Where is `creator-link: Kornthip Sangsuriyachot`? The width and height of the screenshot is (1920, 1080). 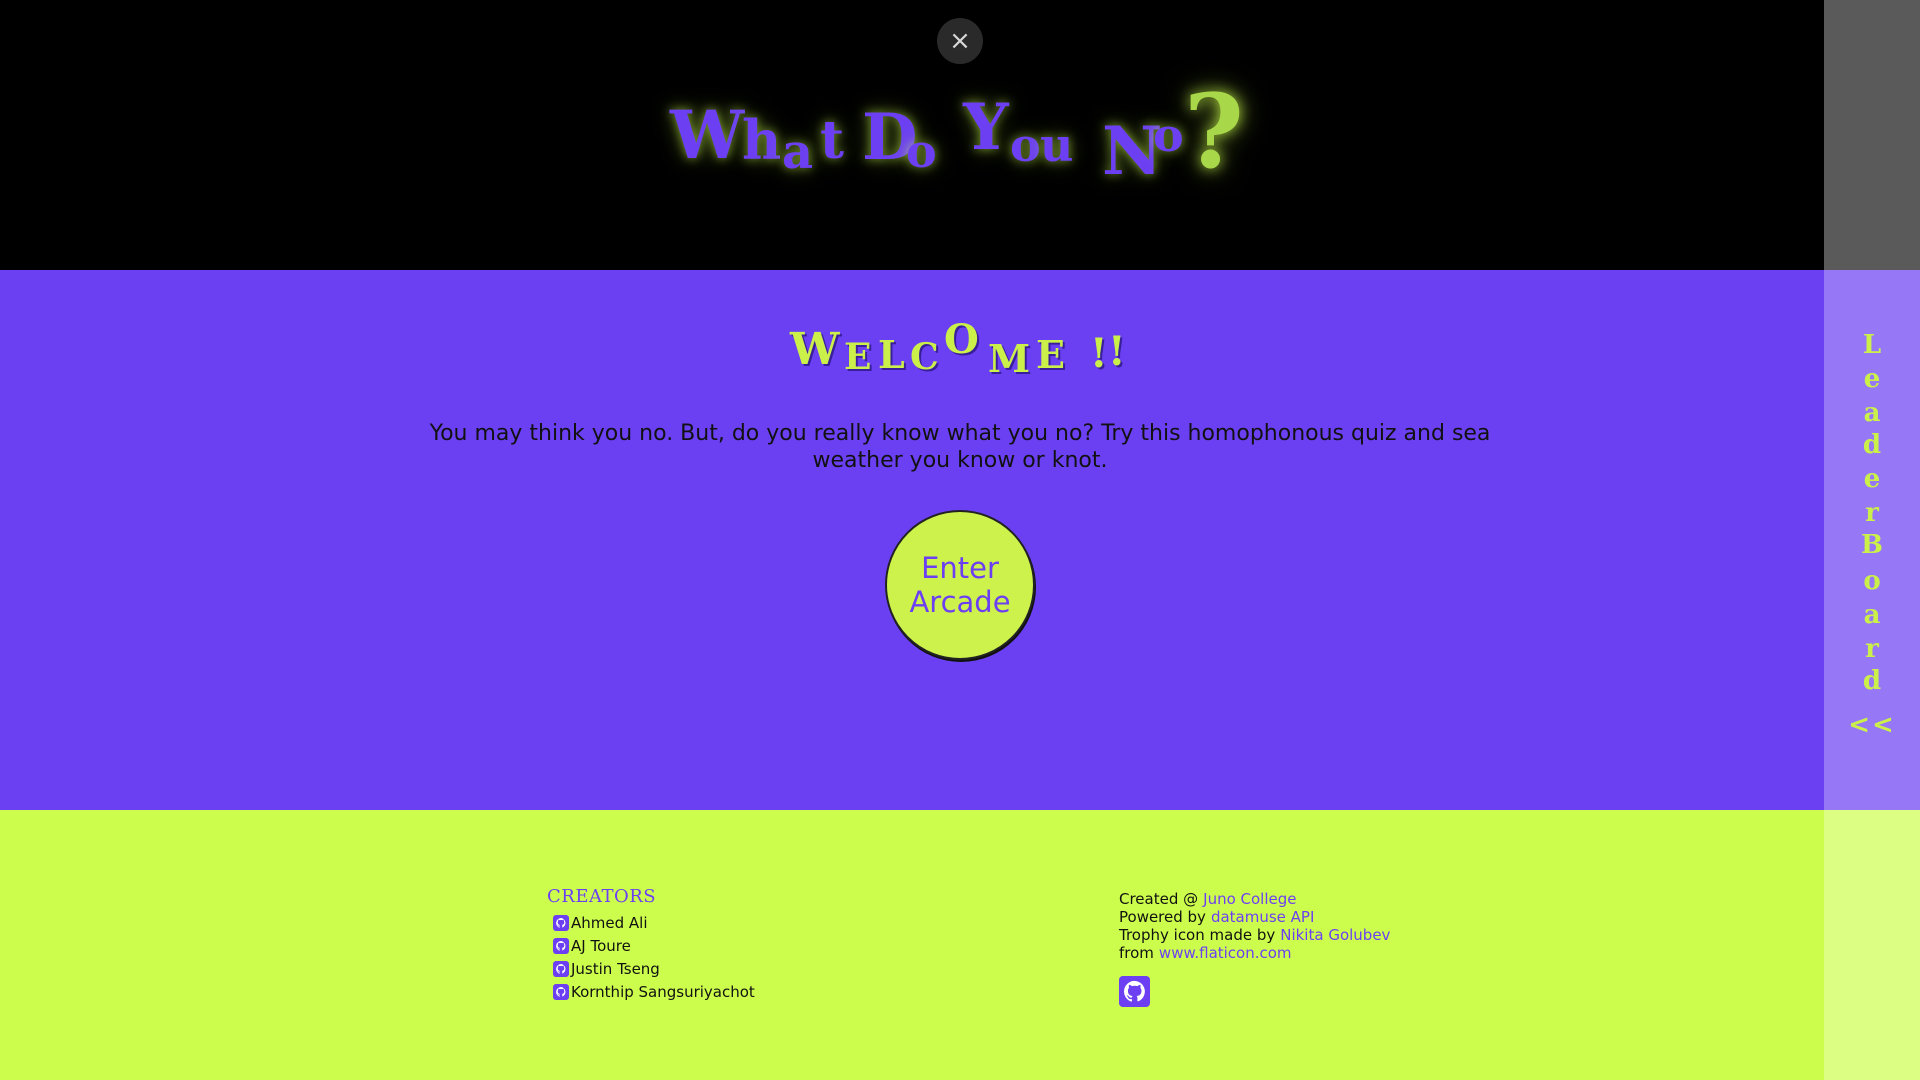 creator-link: Kornthip Sangsuriyachot is located at coordinates (654, 991).